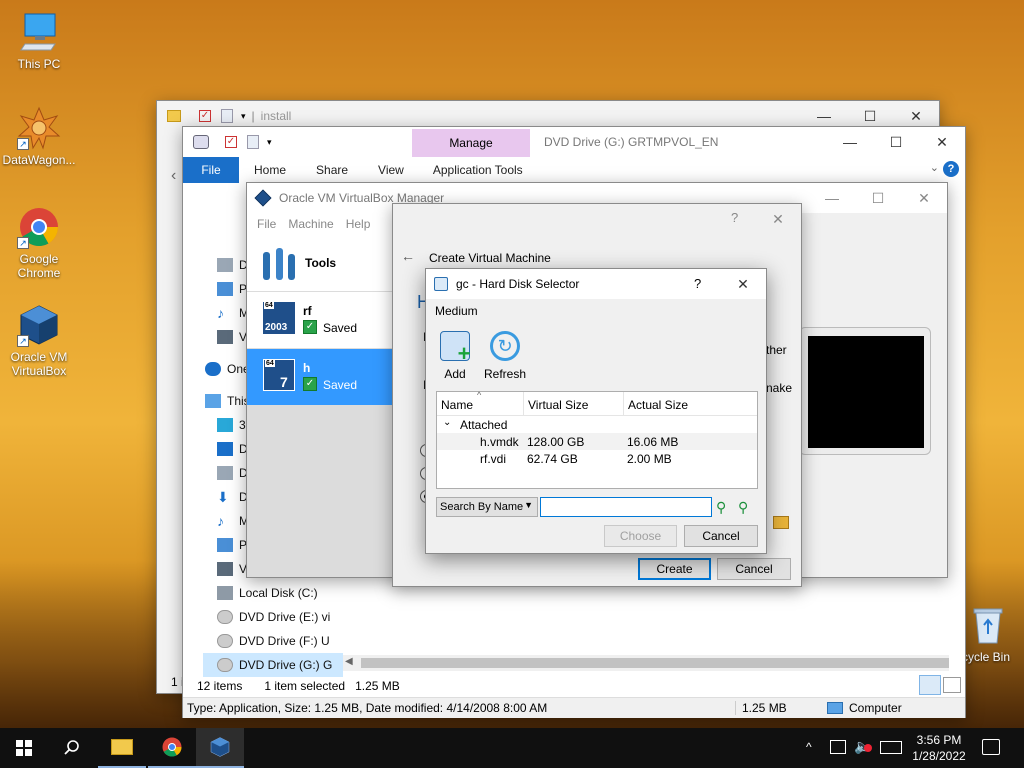 The width and height of the screenshot is (1024, 768). I want to click on desktop-icon-label: Oracle VM VirtualBox, so click(39, 364).